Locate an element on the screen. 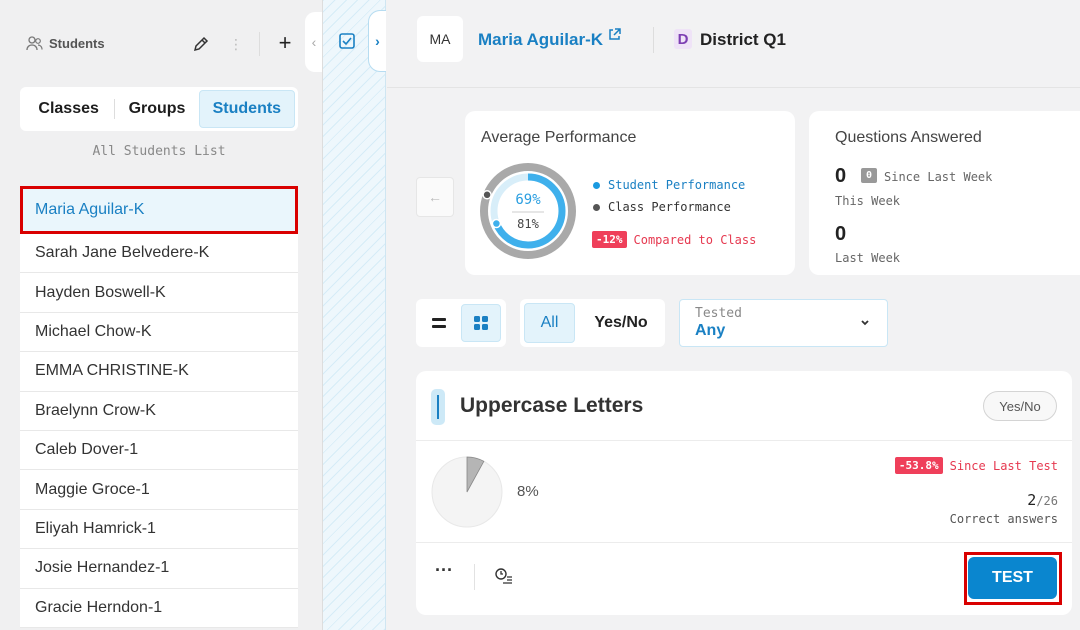 This screenshot has width=1080, height=630. since-badge: -53.8% is located at coordinates (918, 465).